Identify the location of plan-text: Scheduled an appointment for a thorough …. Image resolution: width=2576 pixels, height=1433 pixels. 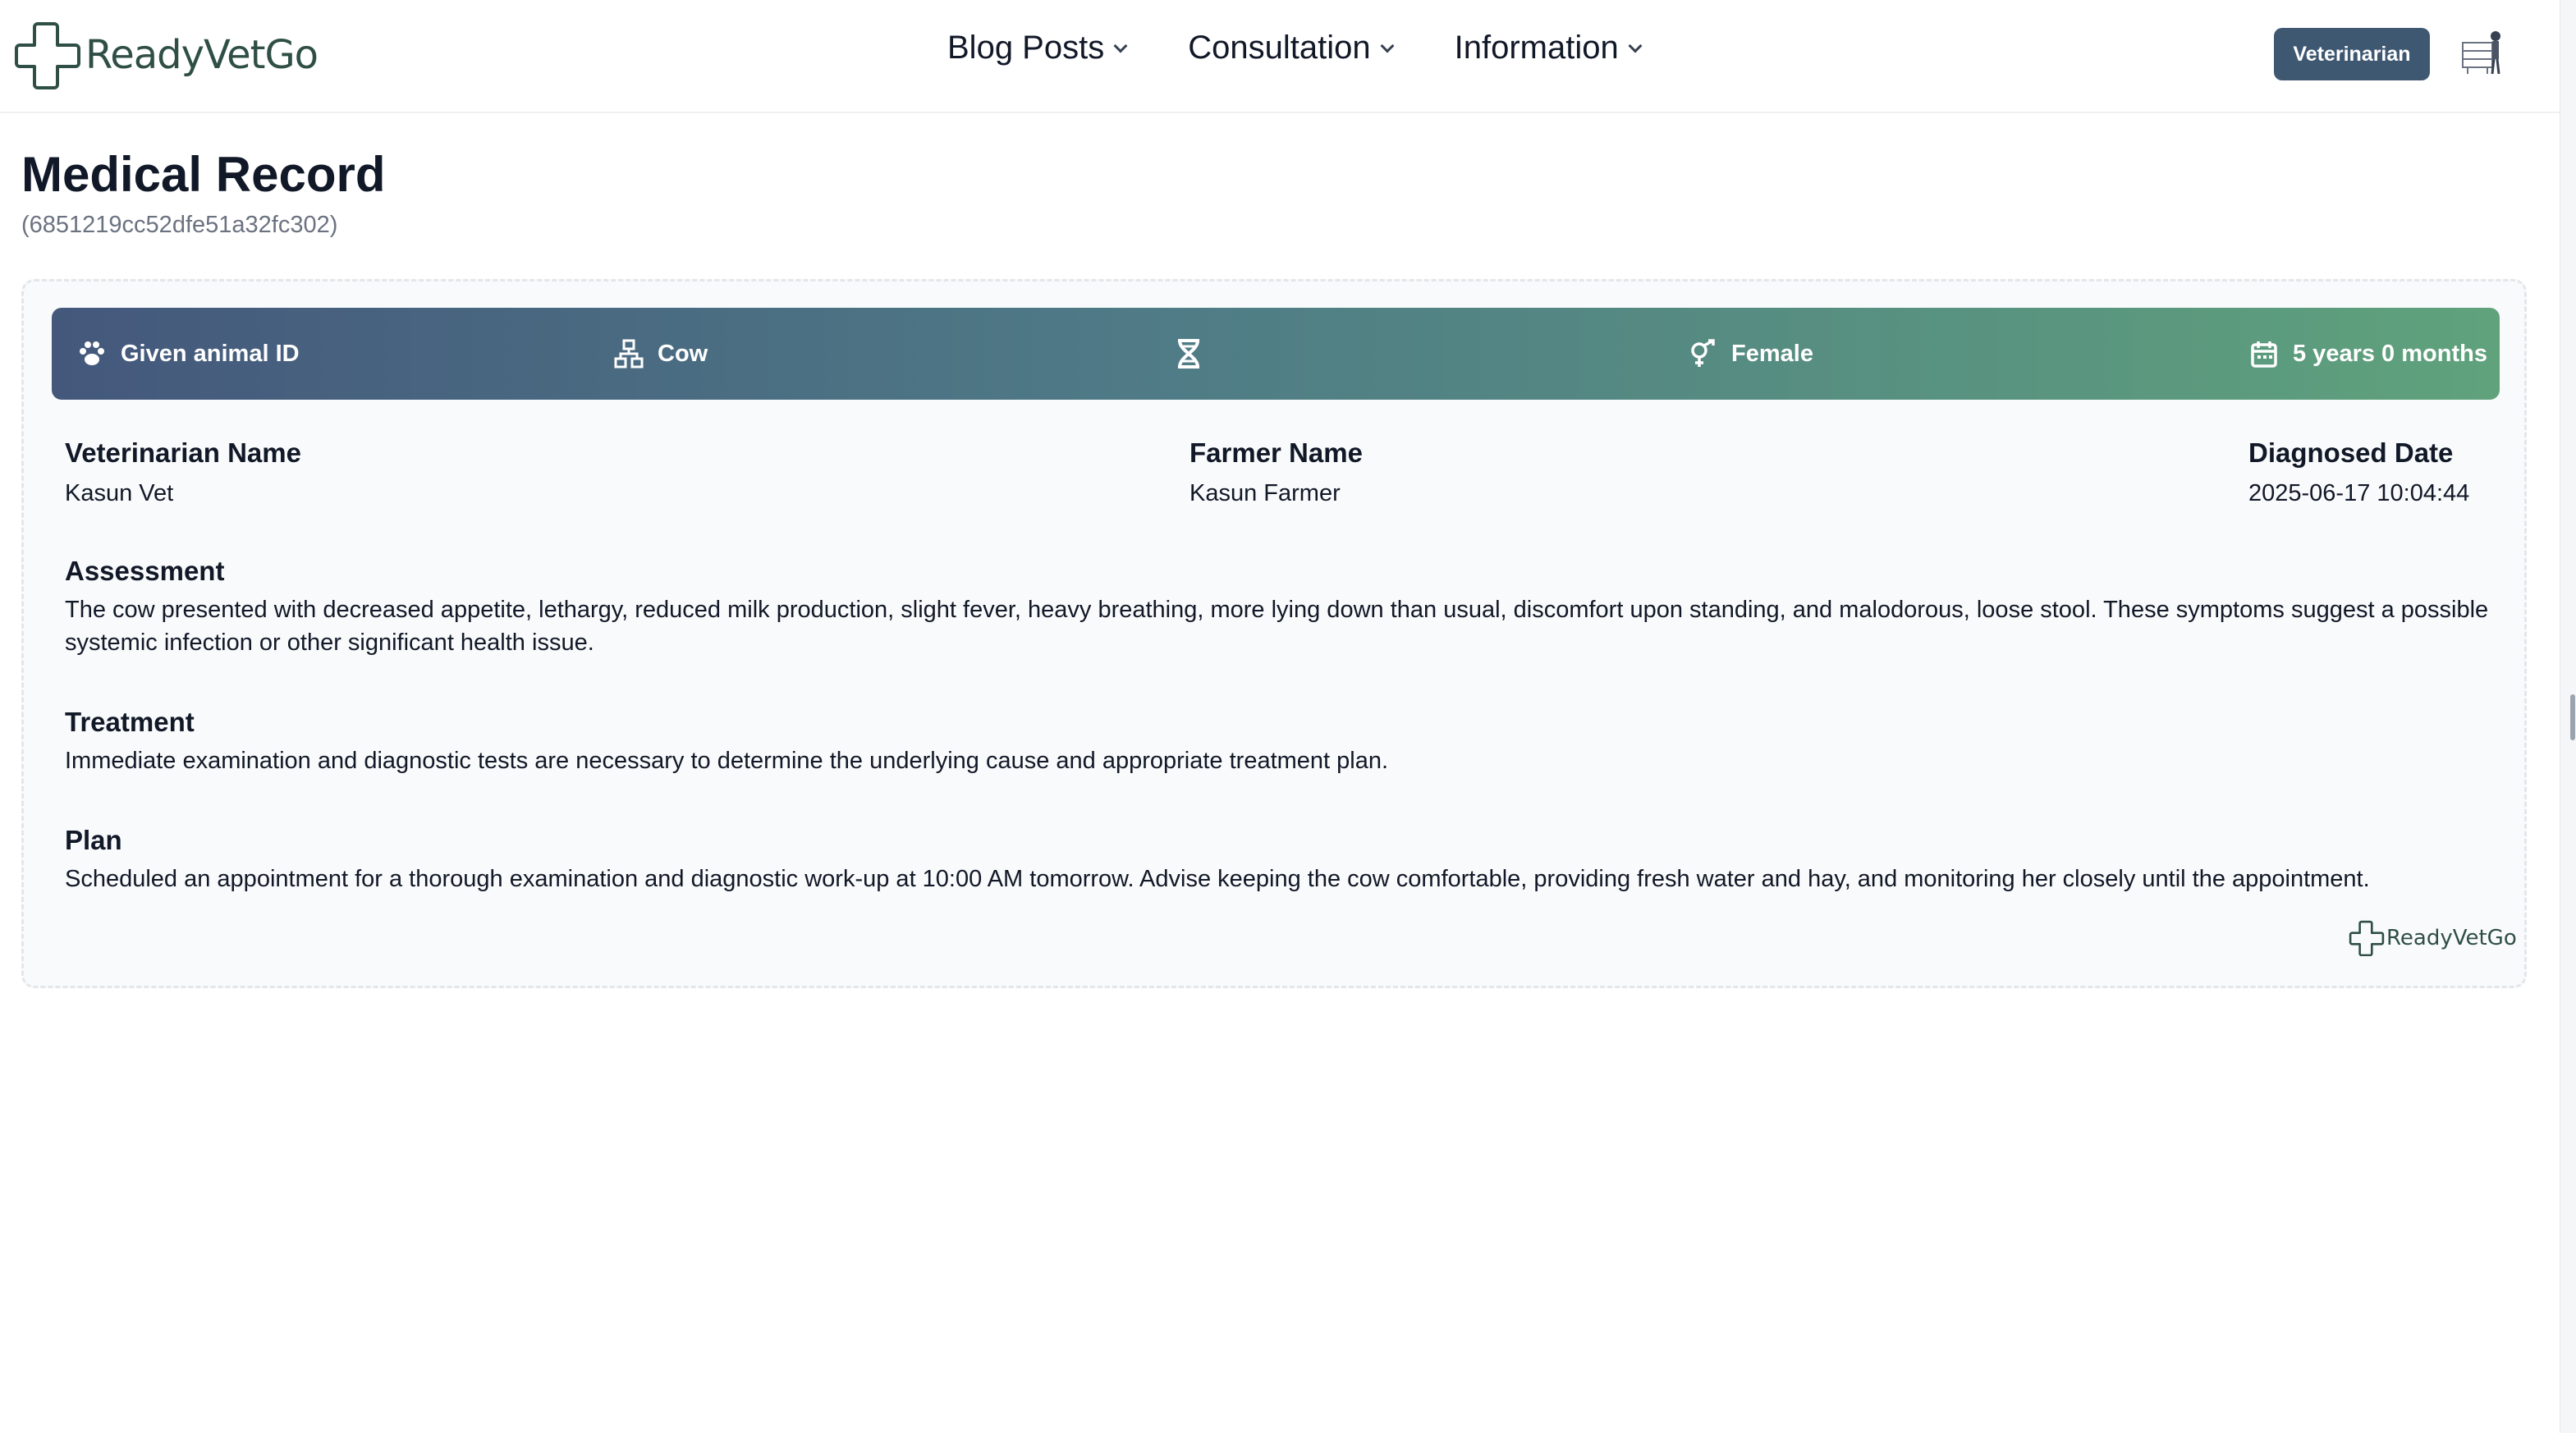
(1217, 879).